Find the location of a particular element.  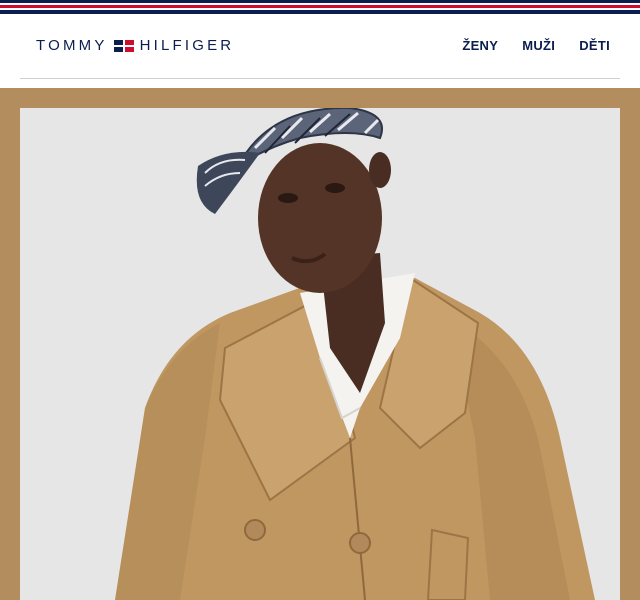

brand-logo: TOMMY HILFIGER is located at coordinates (135, 46).